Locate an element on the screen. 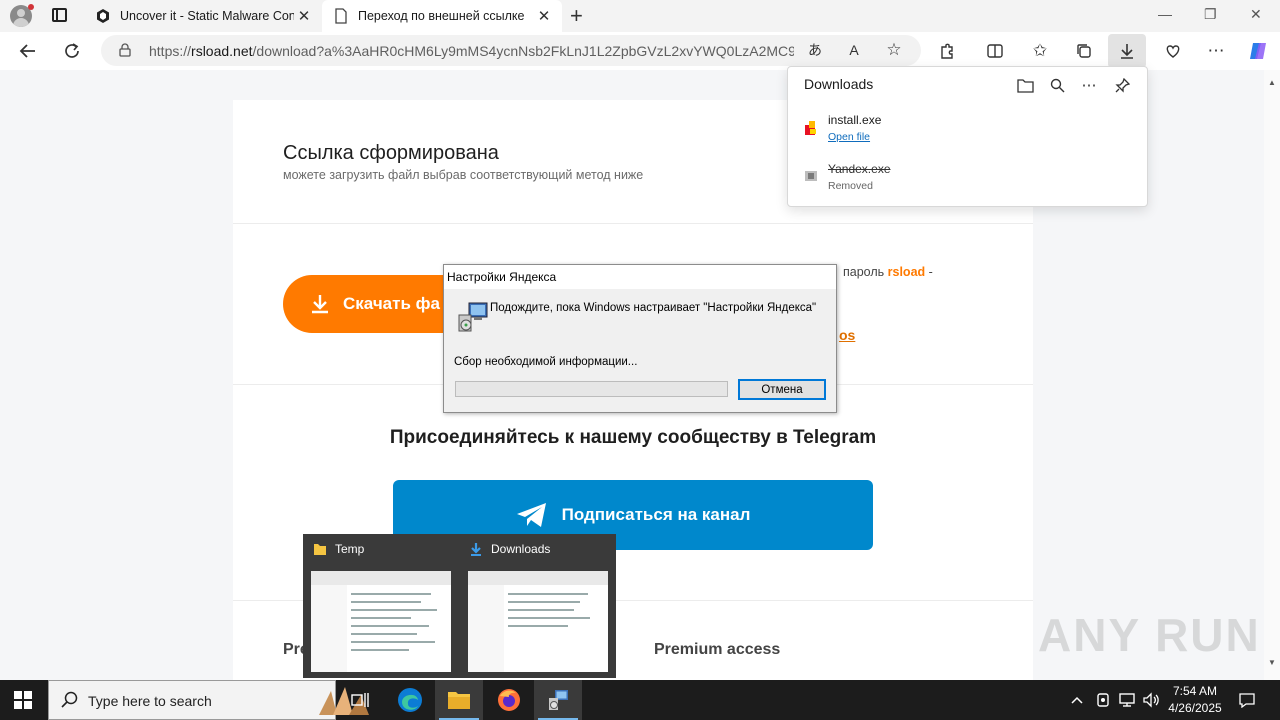 Image resolution: width=1280 pixels, height=720 pixels. copilot-icon is located at coordinates (1258, 51).